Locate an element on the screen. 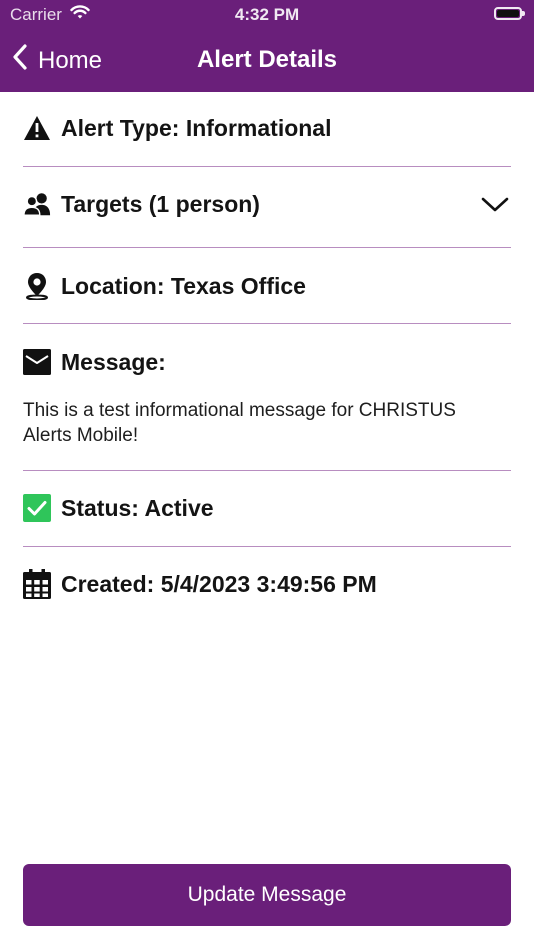  alert-type-row: Alert Type: Informational is located at coordinates (267, 129).